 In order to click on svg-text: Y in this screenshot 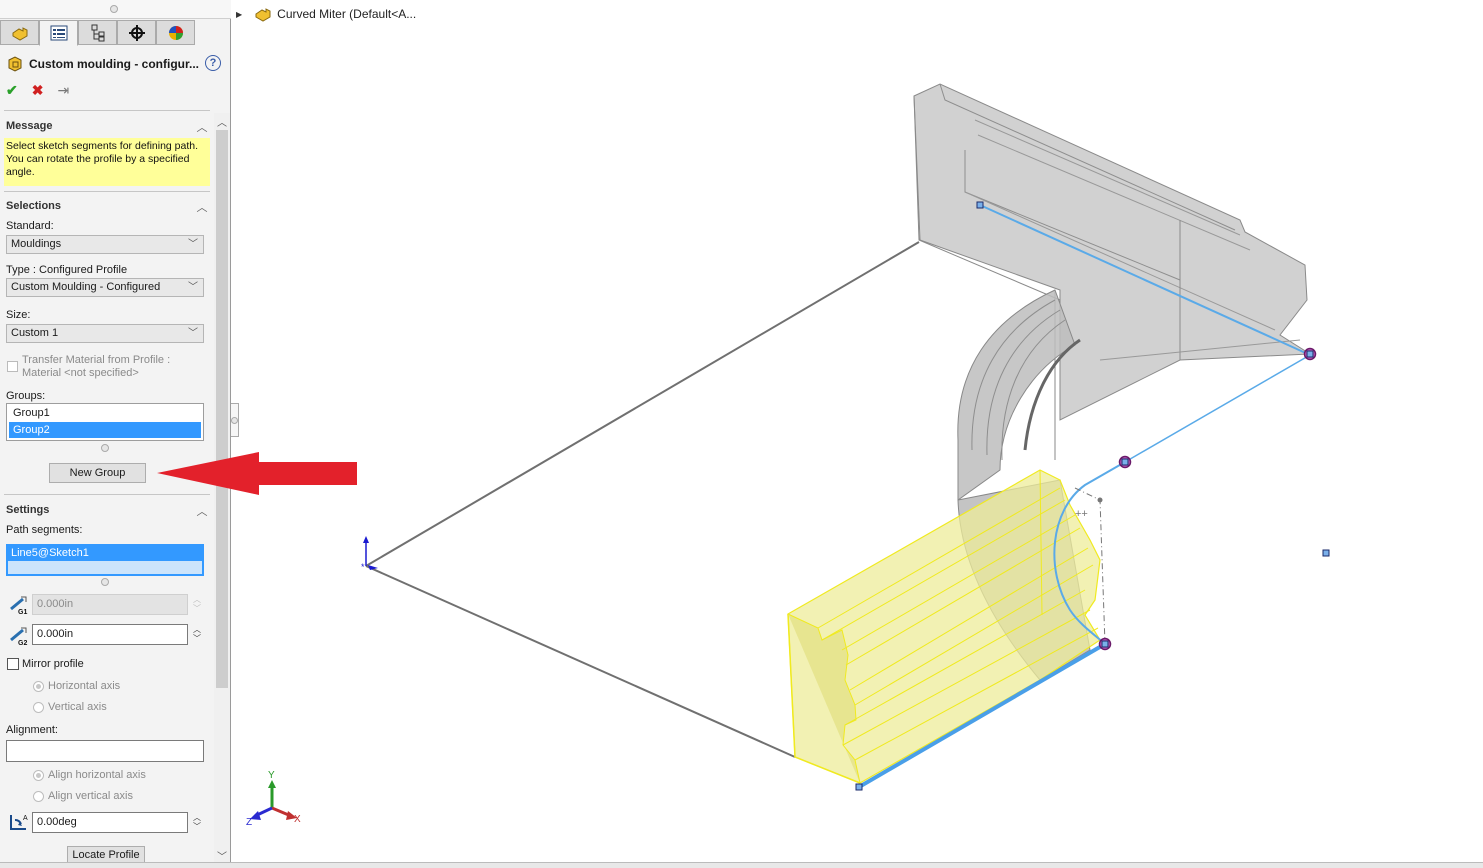, I will do `click(271, 775)`.